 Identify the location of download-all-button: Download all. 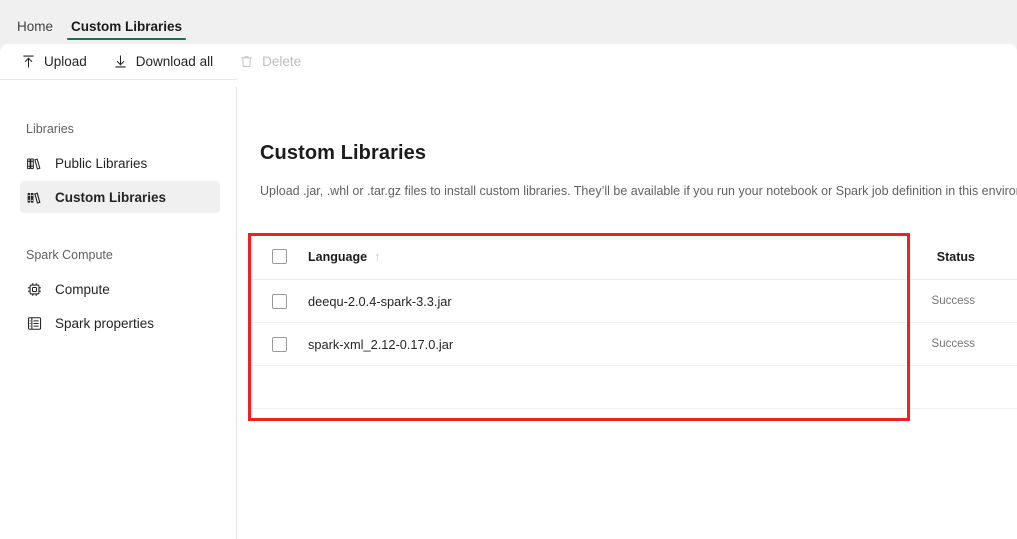
(163, 62).